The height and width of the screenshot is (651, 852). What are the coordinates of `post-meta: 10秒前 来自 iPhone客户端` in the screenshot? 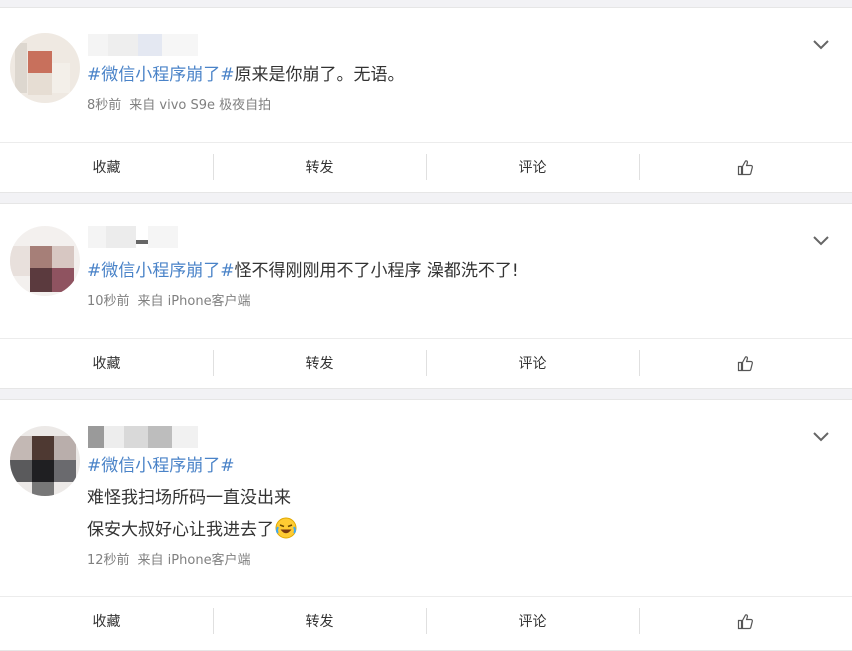 It's located at (173, 302).